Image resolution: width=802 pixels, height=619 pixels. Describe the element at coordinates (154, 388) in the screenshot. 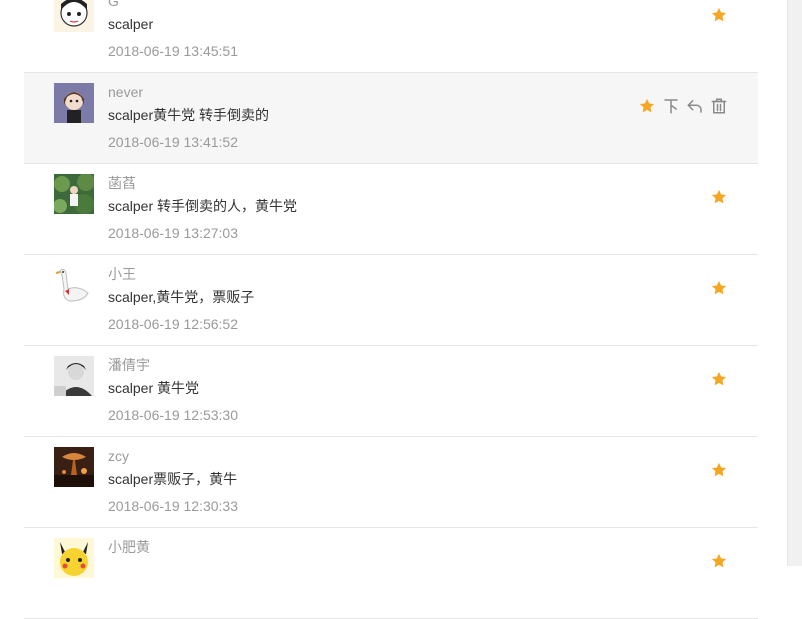

I see `comment-text: scalper 黄牛党` at that location.